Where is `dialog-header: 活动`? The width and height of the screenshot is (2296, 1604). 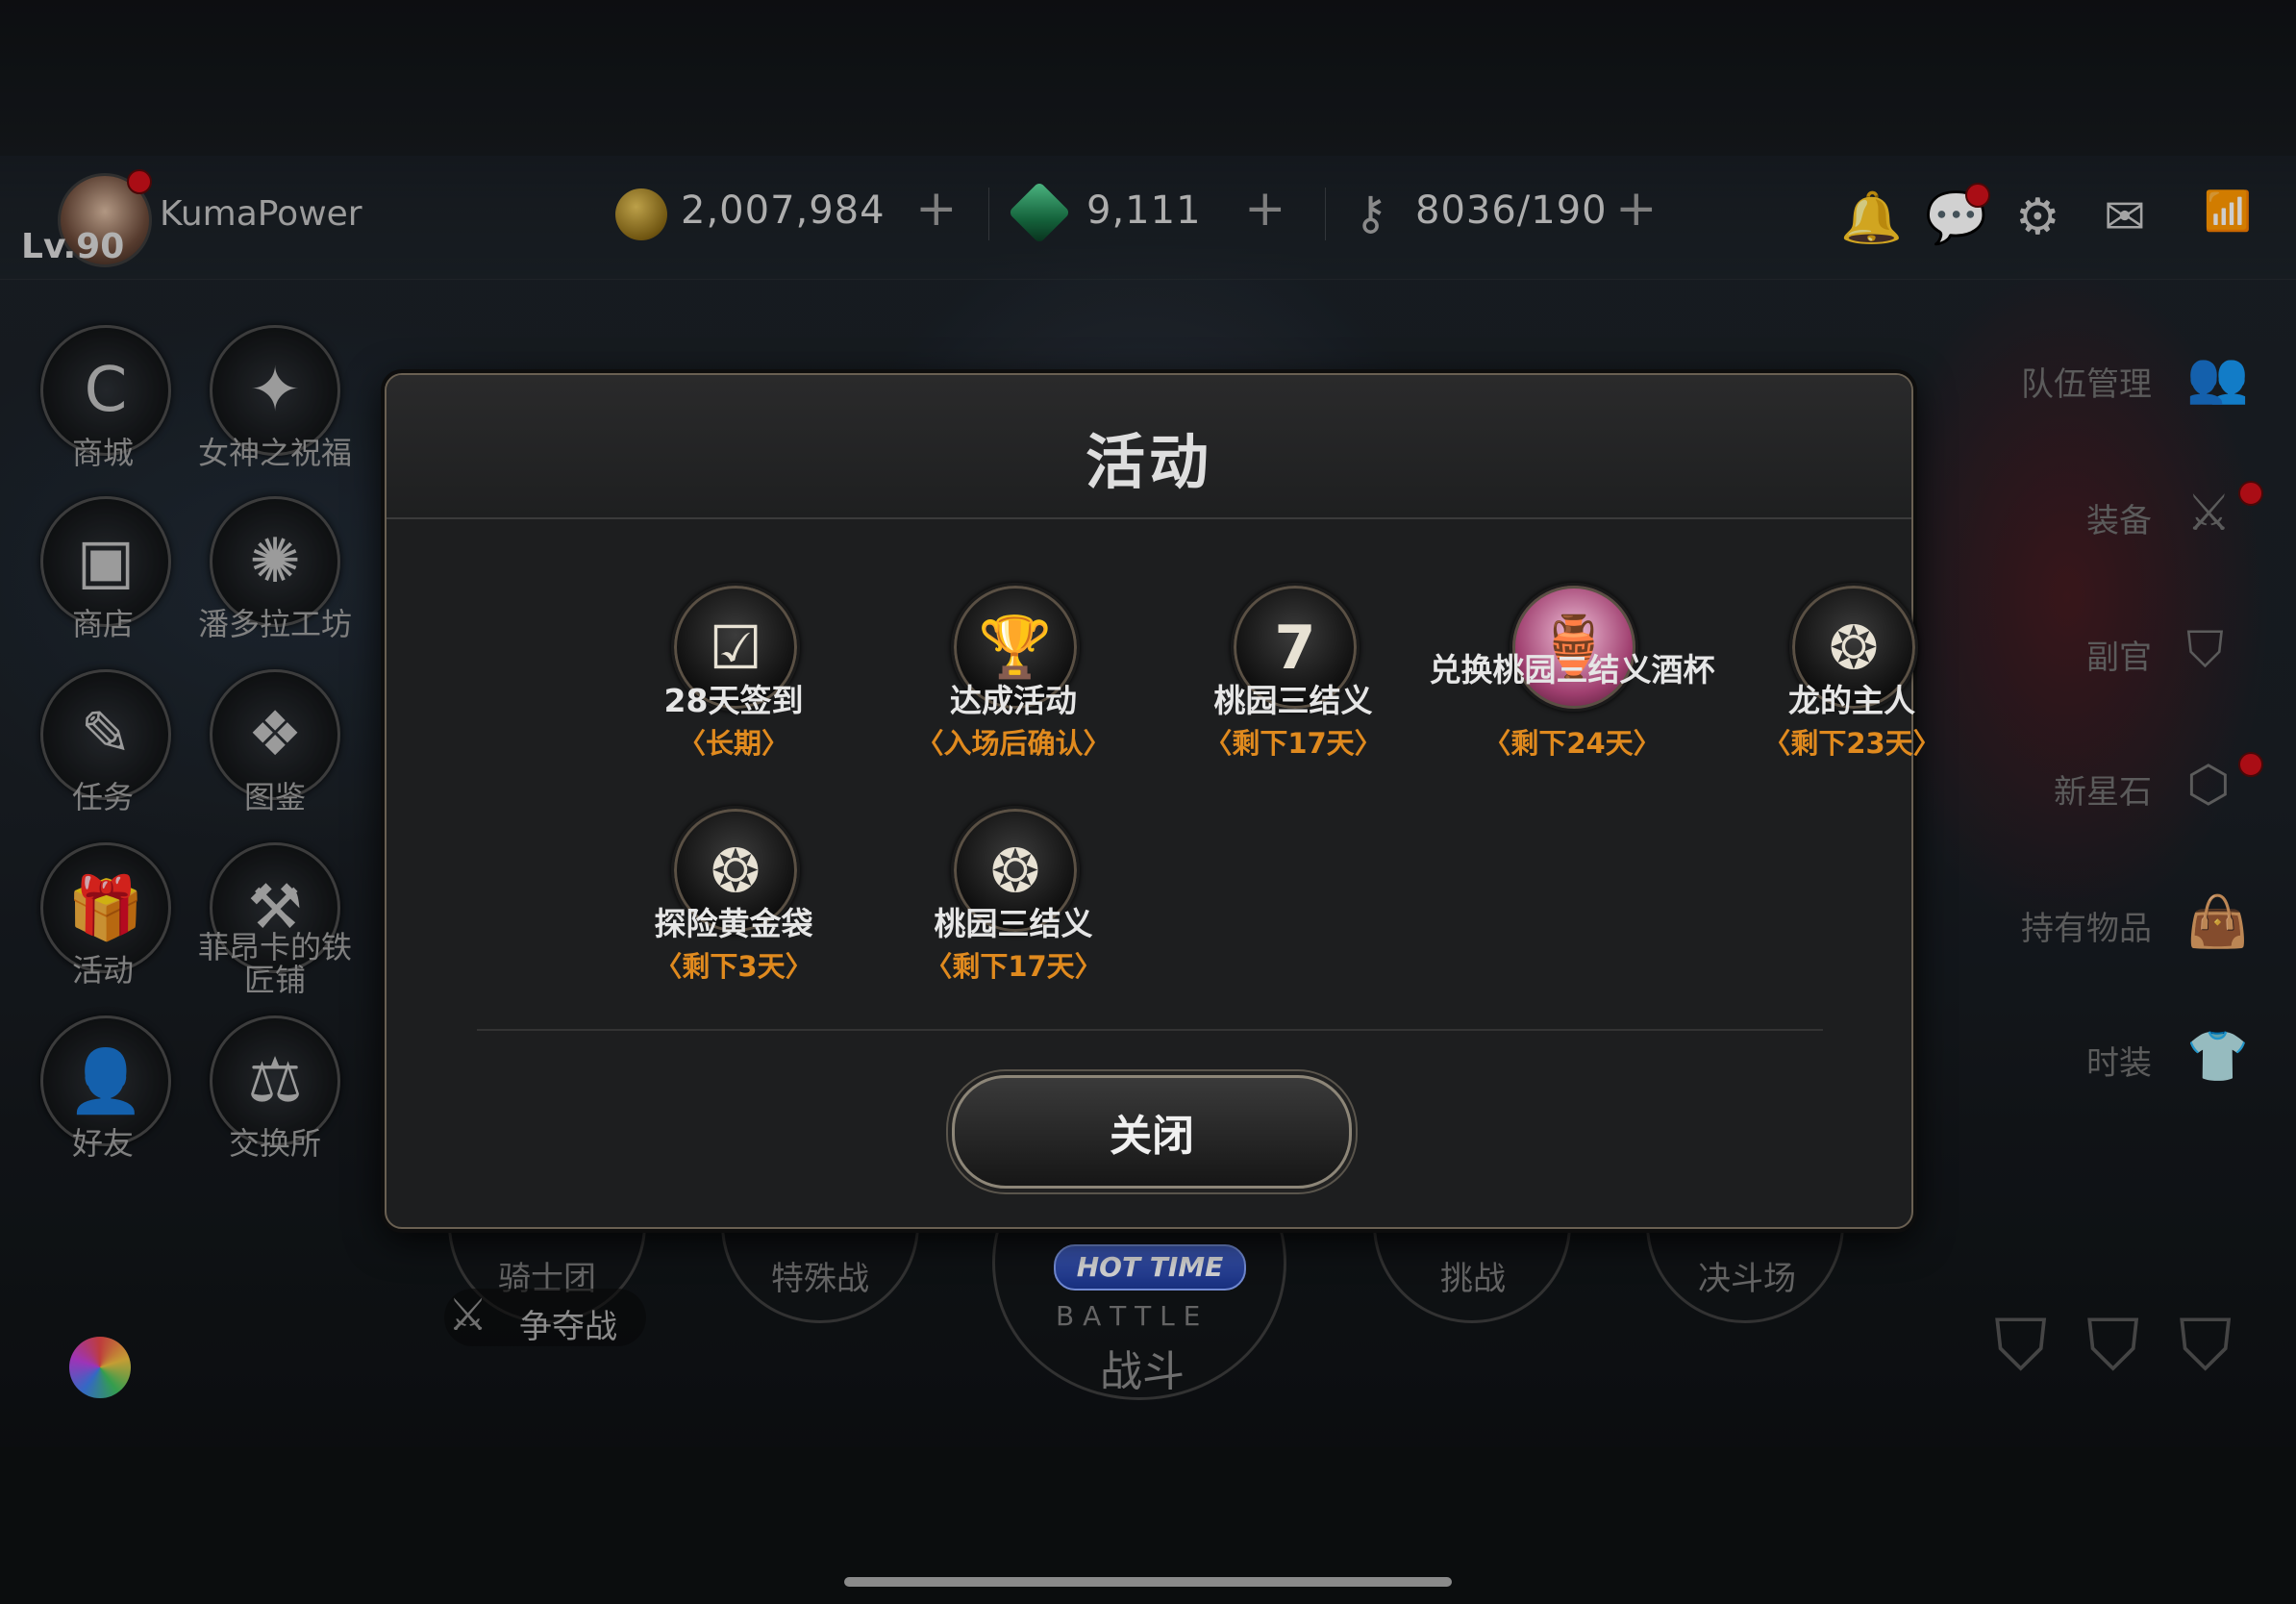
dialog-header: 活动 is located at coordinates (1149, 447).